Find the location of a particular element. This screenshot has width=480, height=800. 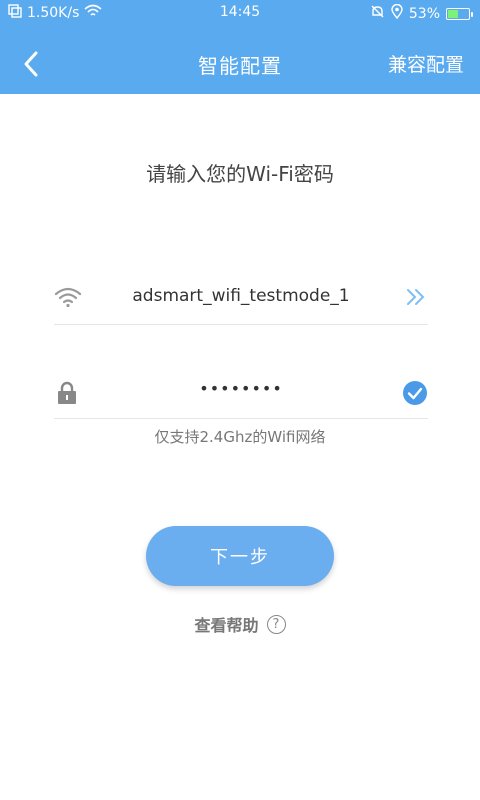

lock-icon is located at coordinates (67, 395).